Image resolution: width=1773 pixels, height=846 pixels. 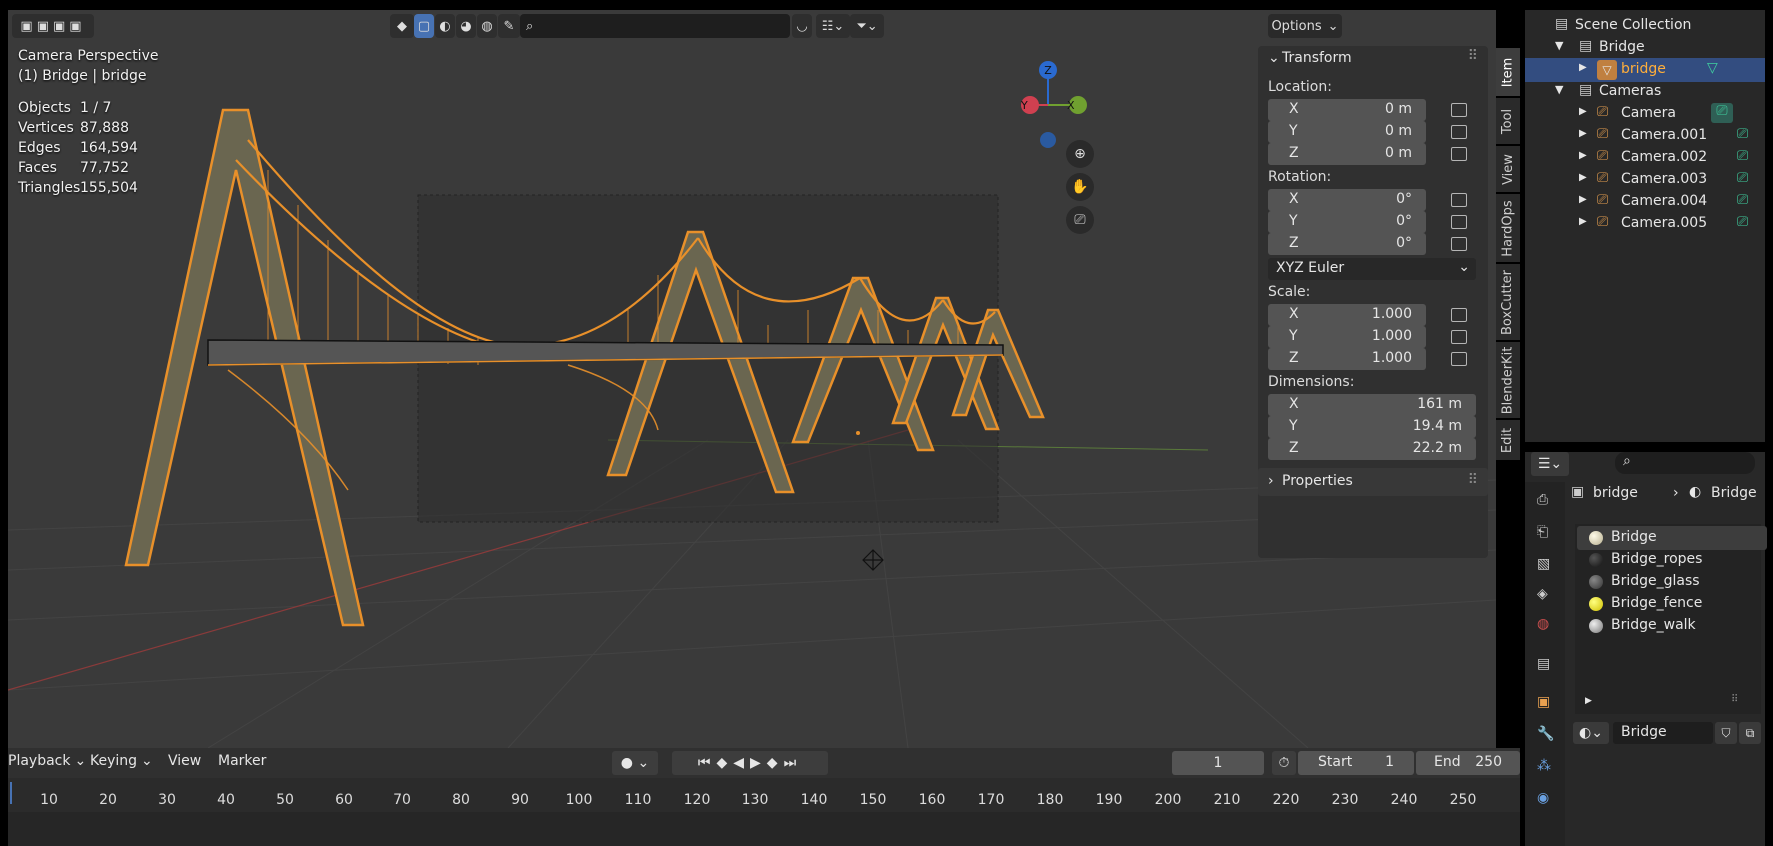 I want to click on navigation-gizmo: Z Y X, so click(x=1055, y=100).